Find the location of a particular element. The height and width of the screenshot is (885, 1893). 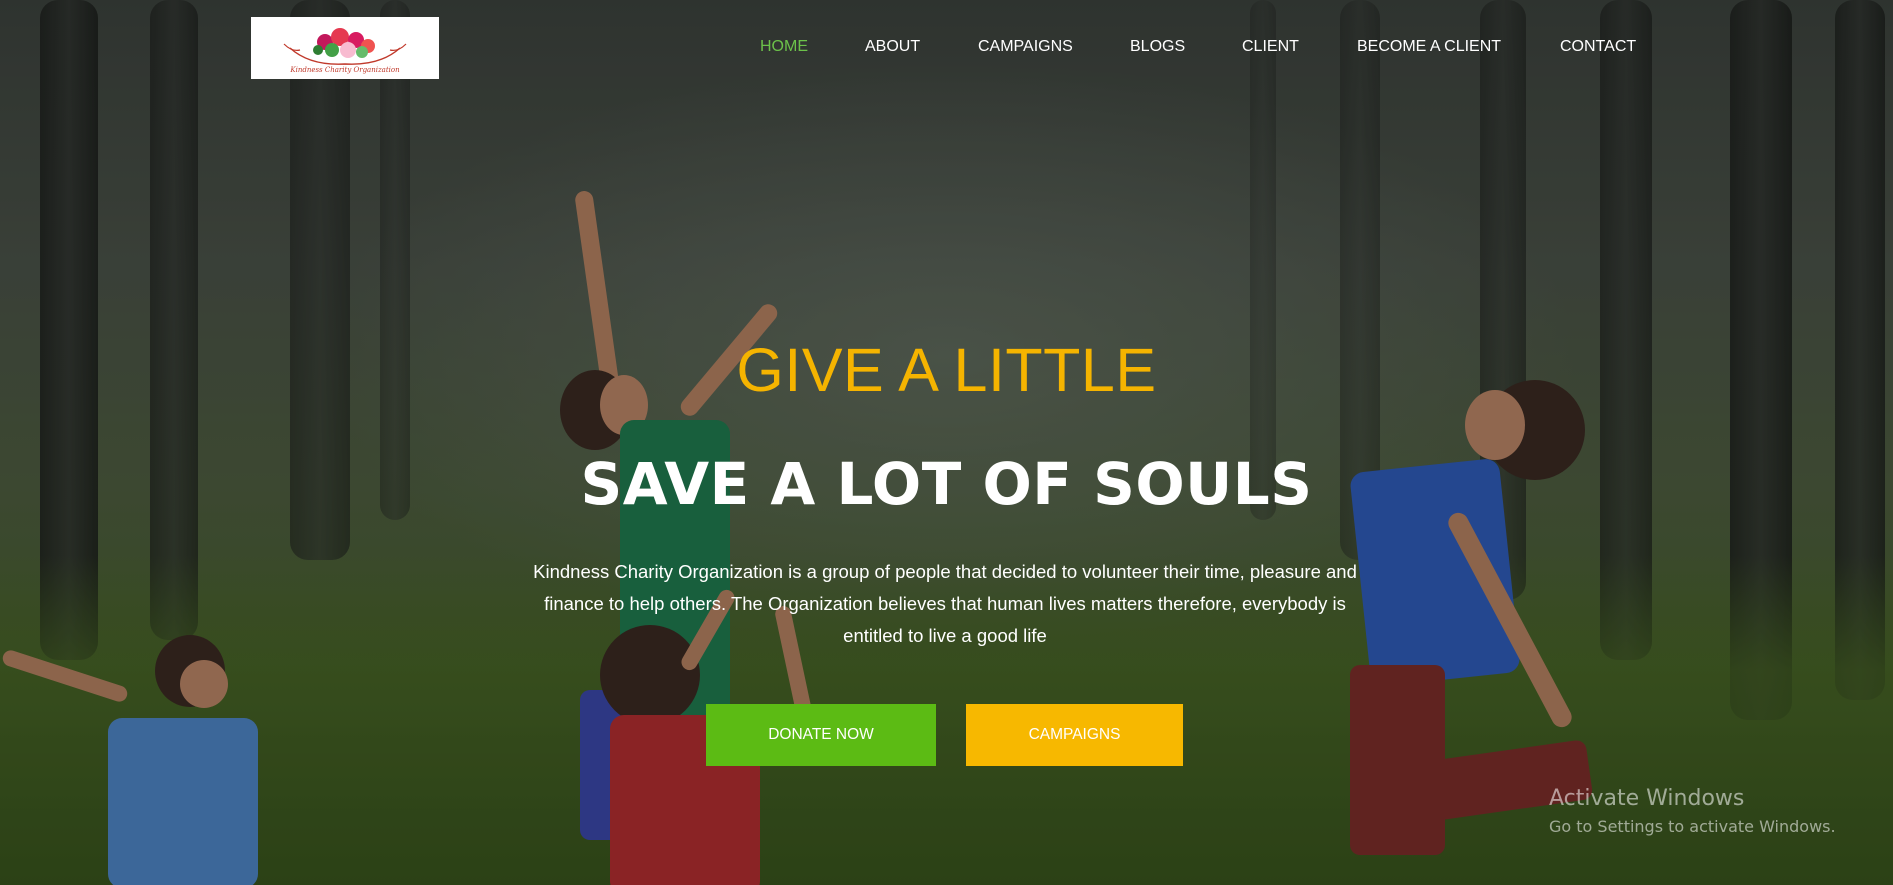

nav-blogs: BLOGS is located at coordinates (1157, 47).